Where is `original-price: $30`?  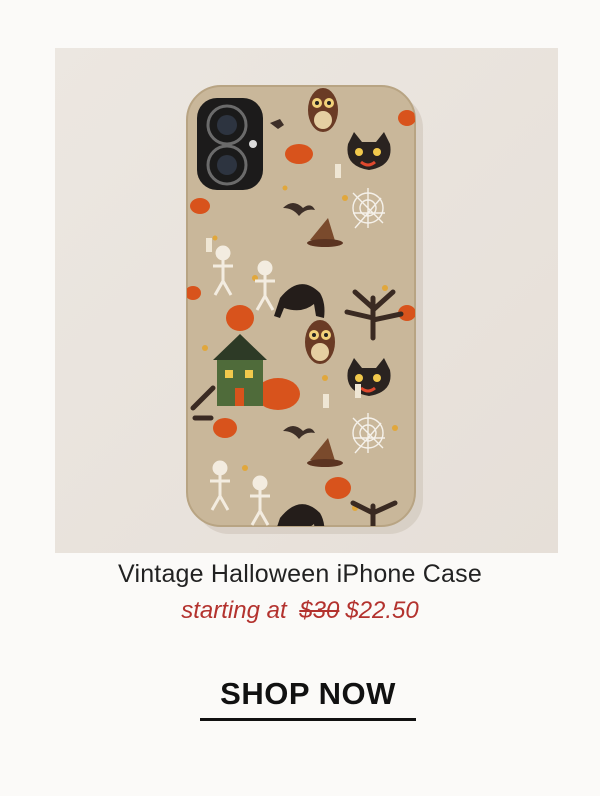
original-price: $30 is located at coordinates (319, 610).